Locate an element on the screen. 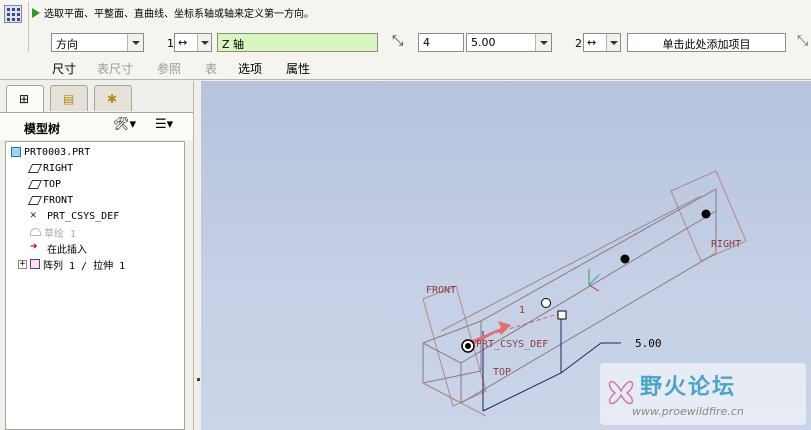 This screenshot has width=811, height=430. toolbar-separator is located at coordinates (28, 27).